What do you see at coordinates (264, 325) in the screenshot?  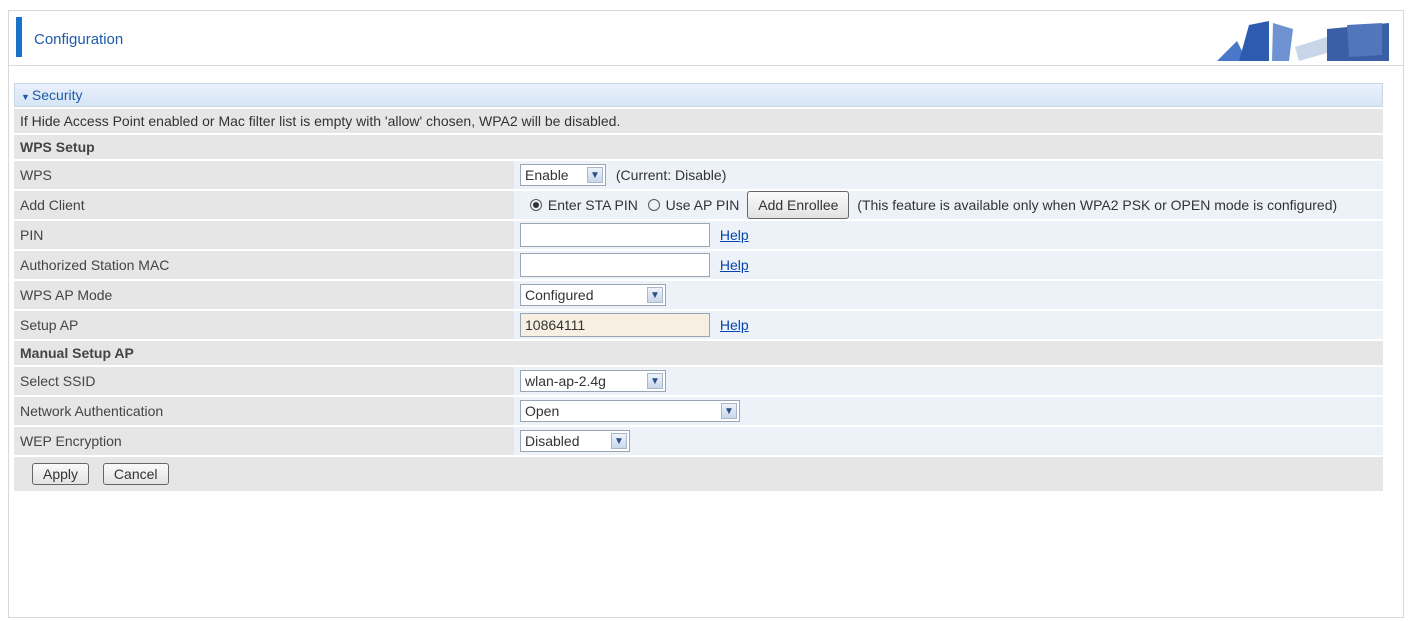 I see `setup-ap-label: Setup AP` at bounding box center [264, 325].